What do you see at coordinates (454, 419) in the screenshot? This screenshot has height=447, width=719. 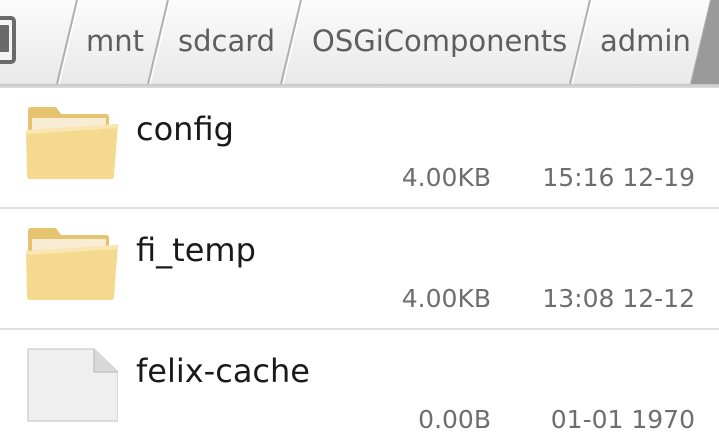 I see `file-size: 0.00B` at bounding box center [454, 419].